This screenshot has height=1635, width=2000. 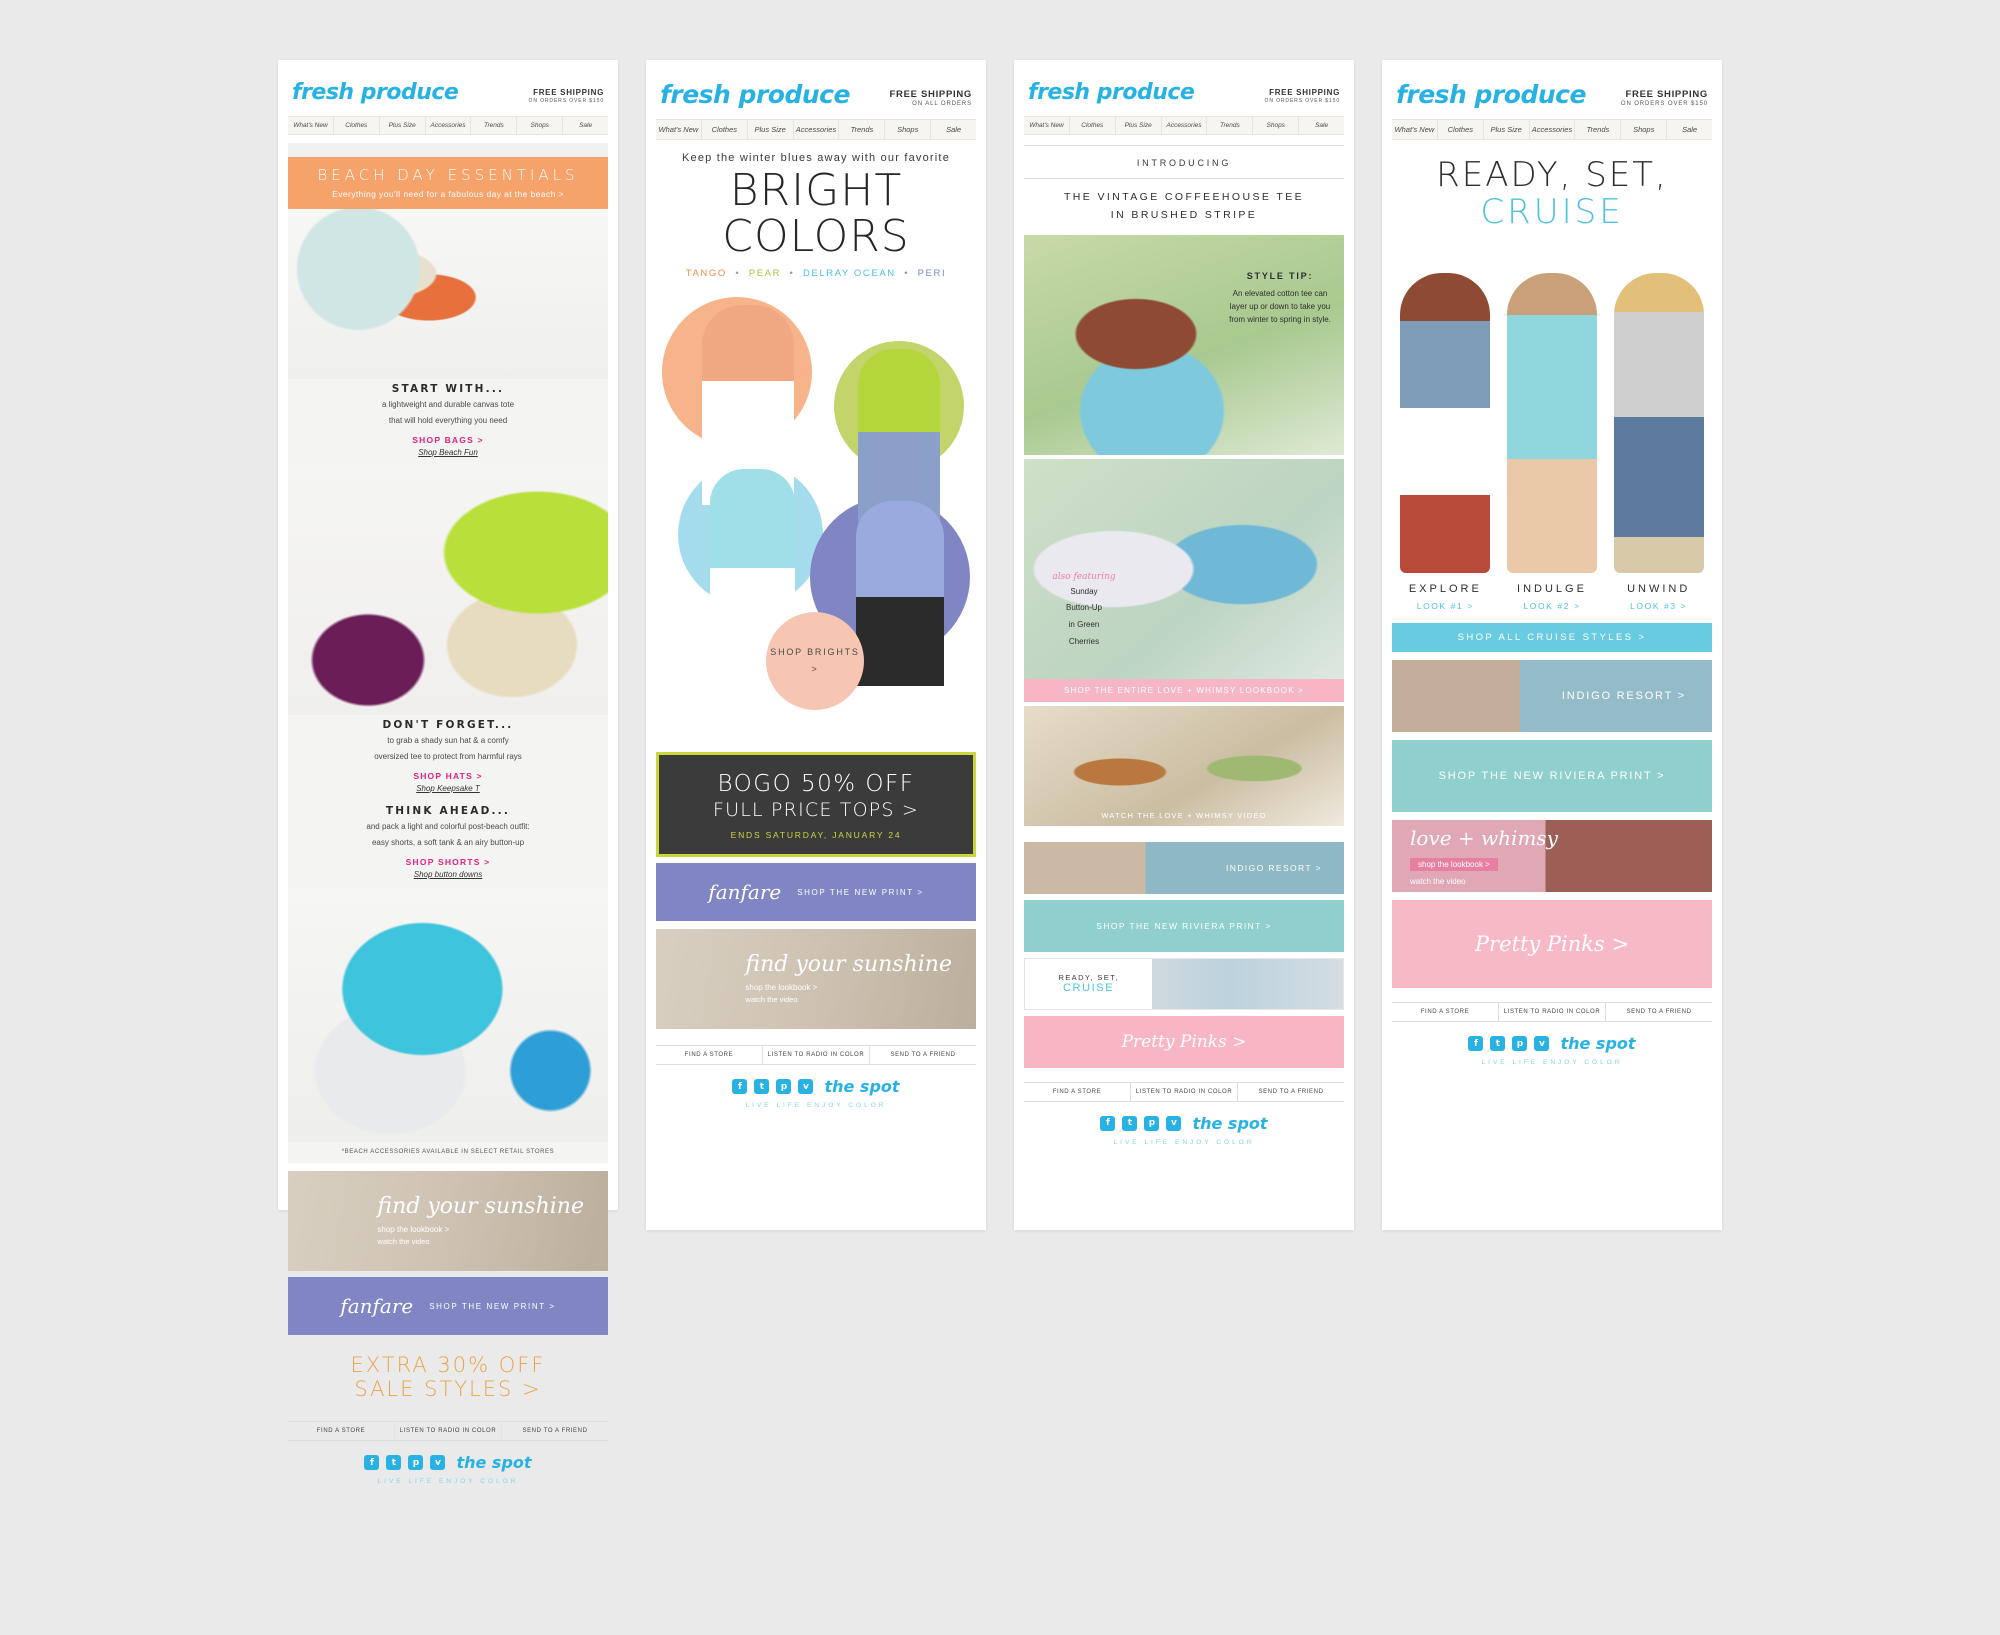 I want to click on look-explore-cta: LOOK #1 >, so click(x=1445, y=606).